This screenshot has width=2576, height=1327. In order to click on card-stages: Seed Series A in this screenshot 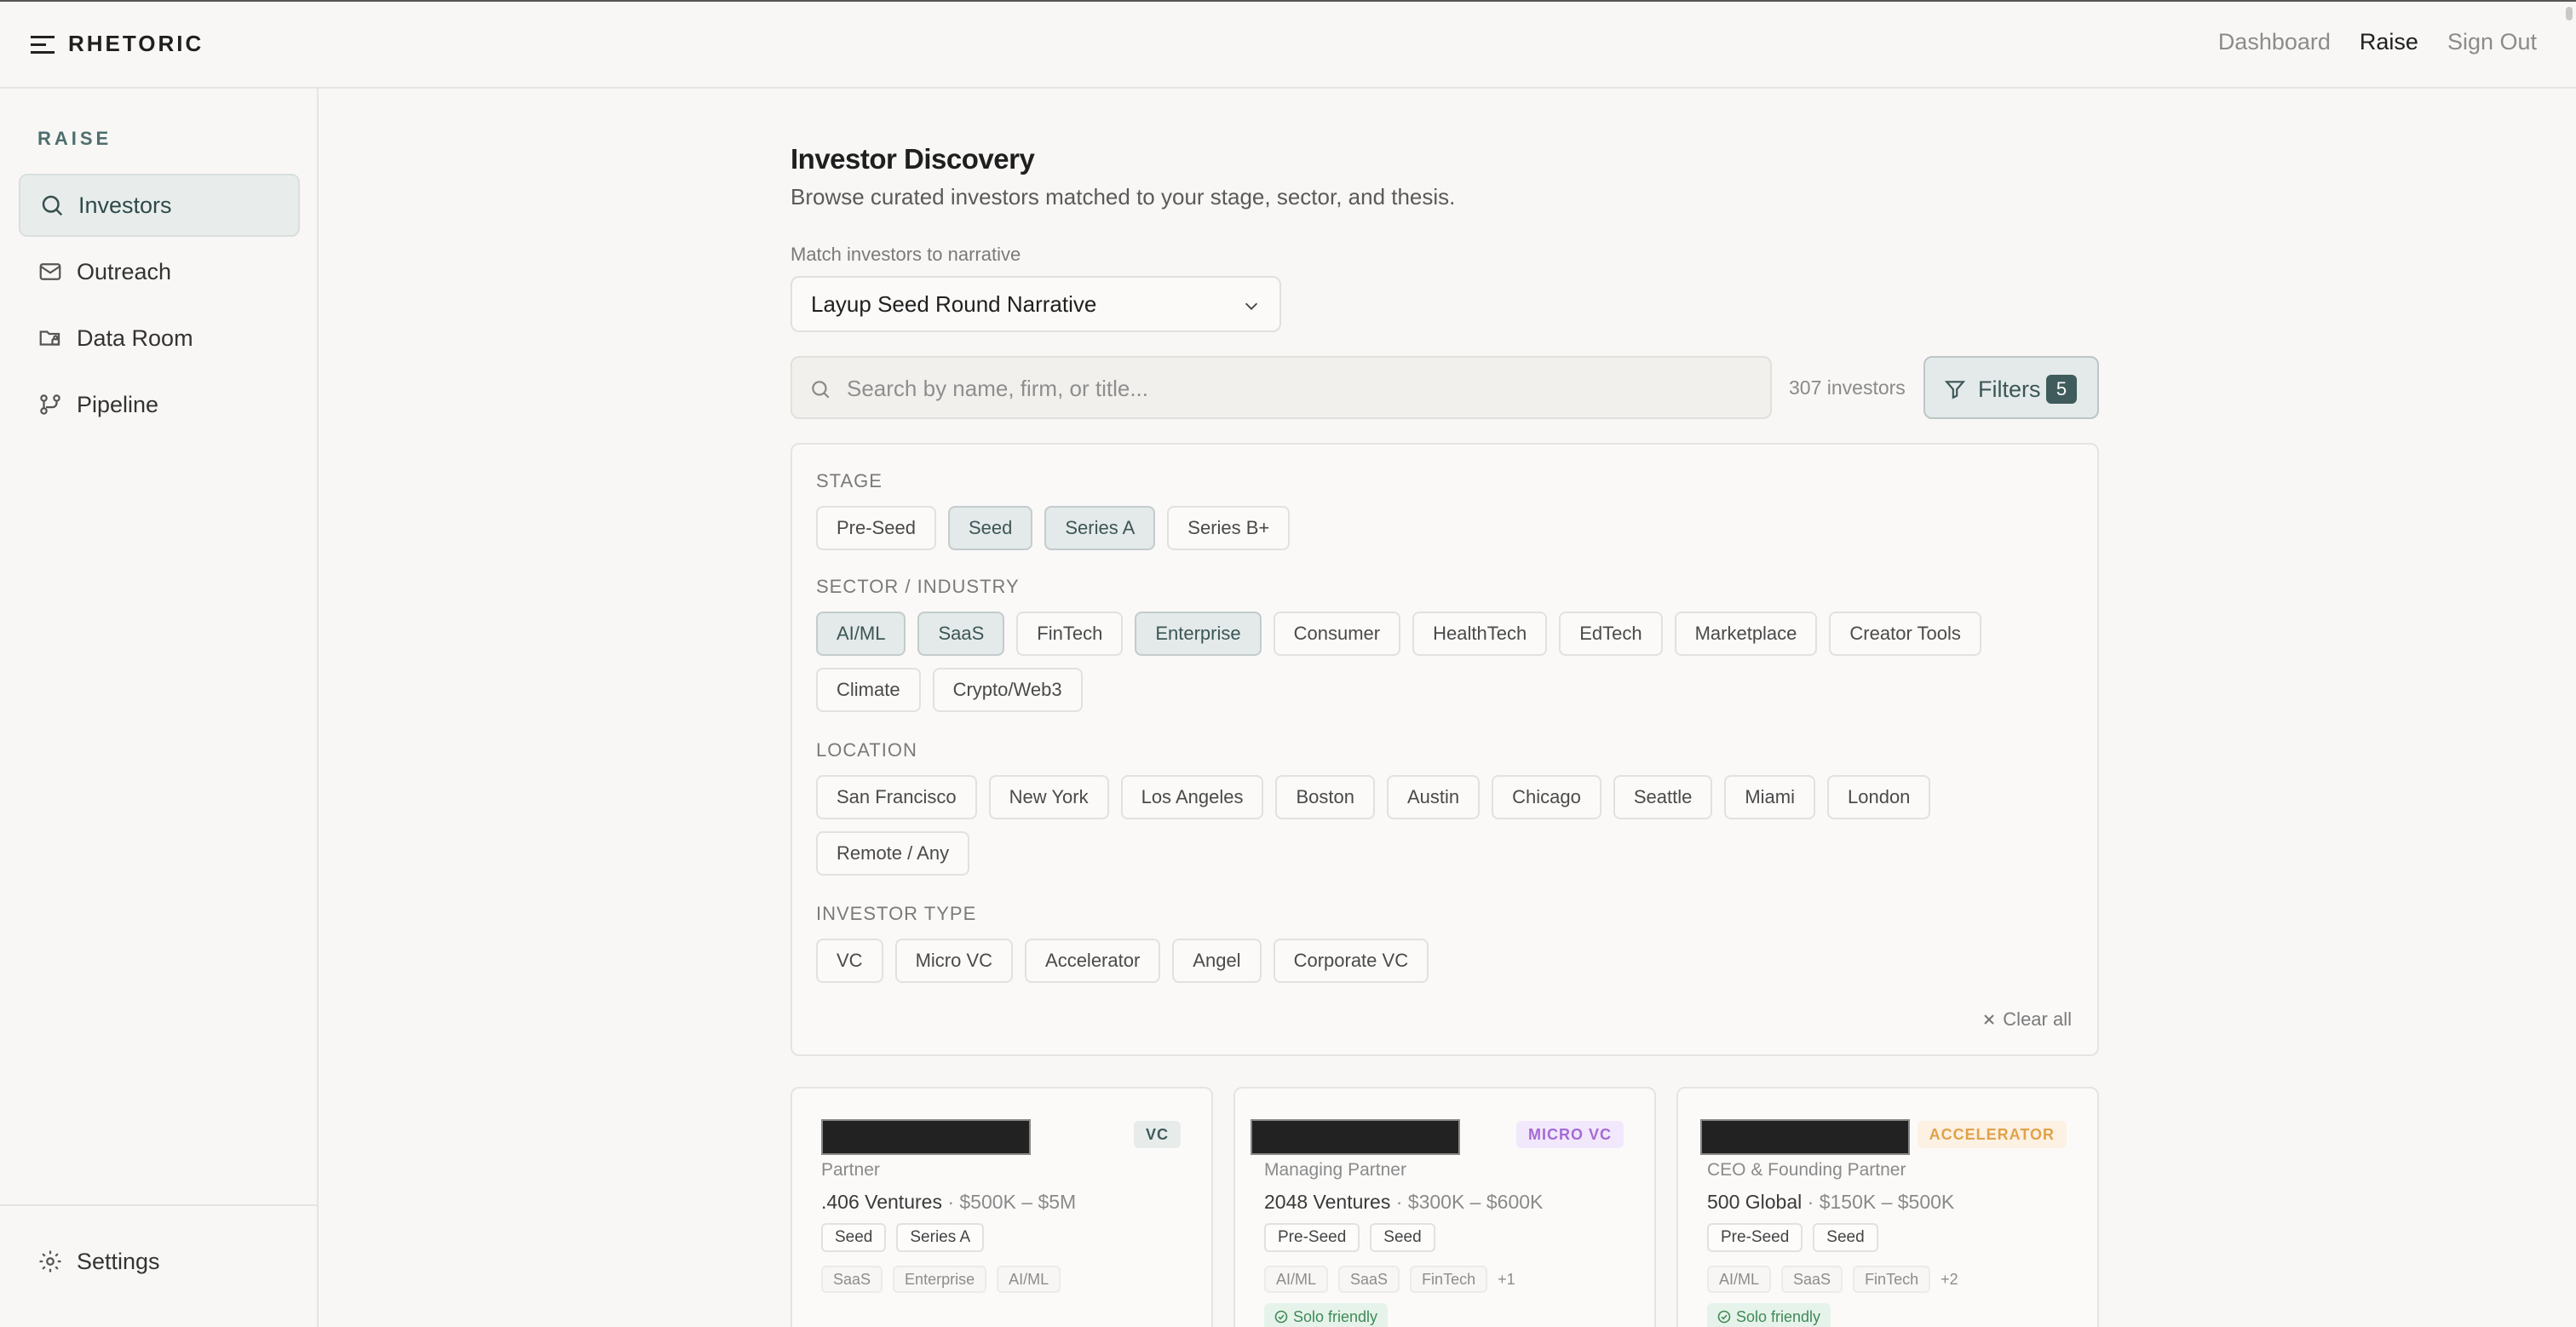, I will do `click(903, 1237)`.